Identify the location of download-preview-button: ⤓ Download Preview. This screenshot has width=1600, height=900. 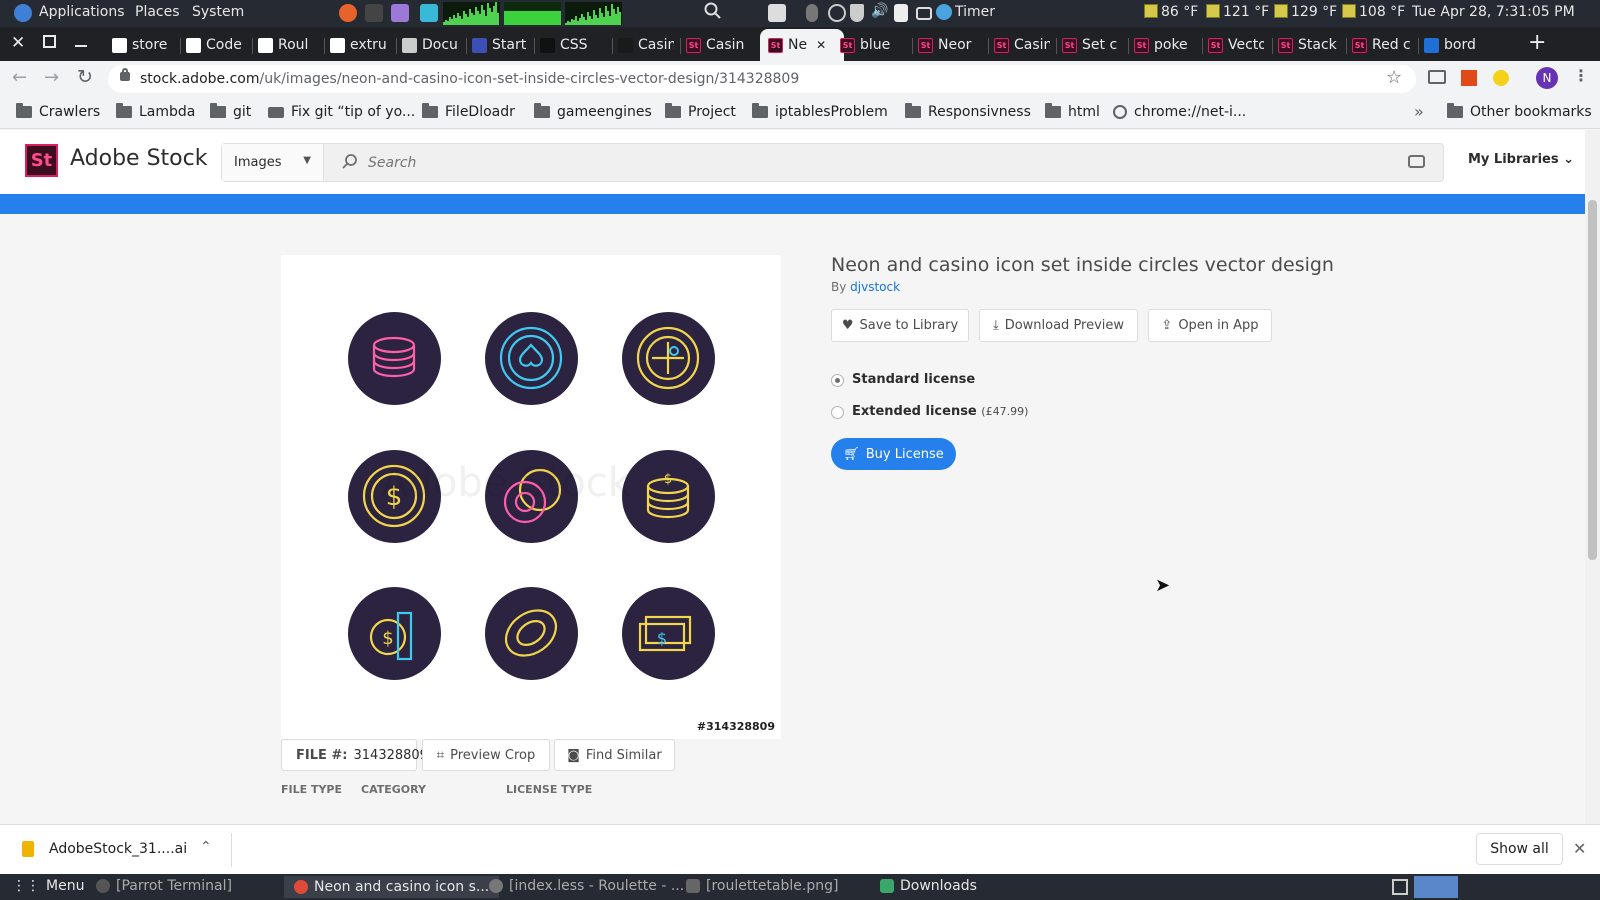
(1058, 325).